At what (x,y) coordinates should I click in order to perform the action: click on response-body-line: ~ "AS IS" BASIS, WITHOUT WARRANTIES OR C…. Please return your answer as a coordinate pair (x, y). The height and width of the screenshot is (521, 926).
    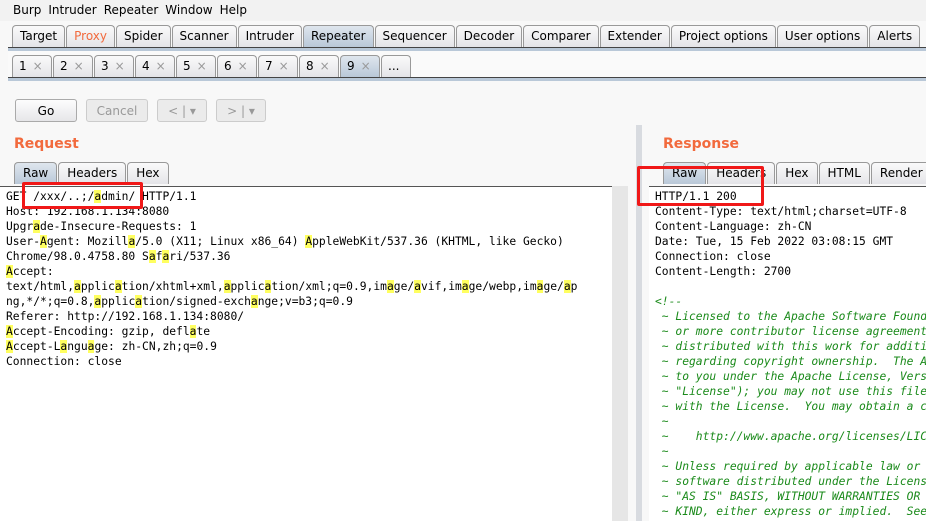
    Looking at the image, I should click on (790, 496).